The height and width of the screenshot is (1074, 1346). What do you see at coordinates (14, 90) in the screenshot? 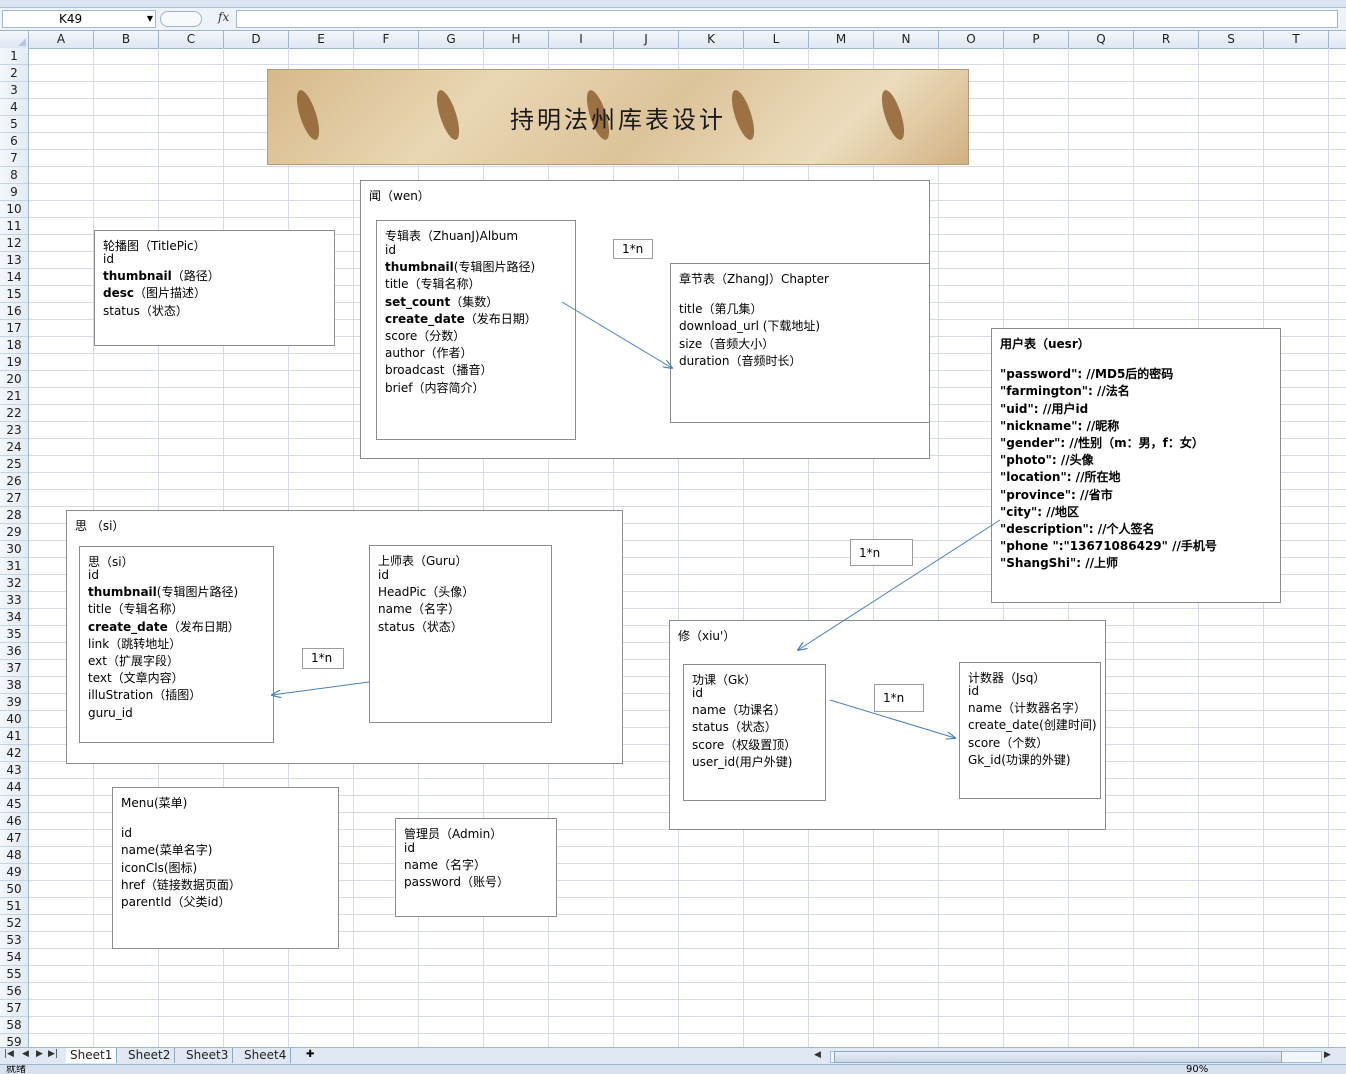
I see `row-header-cell: 3` at bounding box center [14, 90].